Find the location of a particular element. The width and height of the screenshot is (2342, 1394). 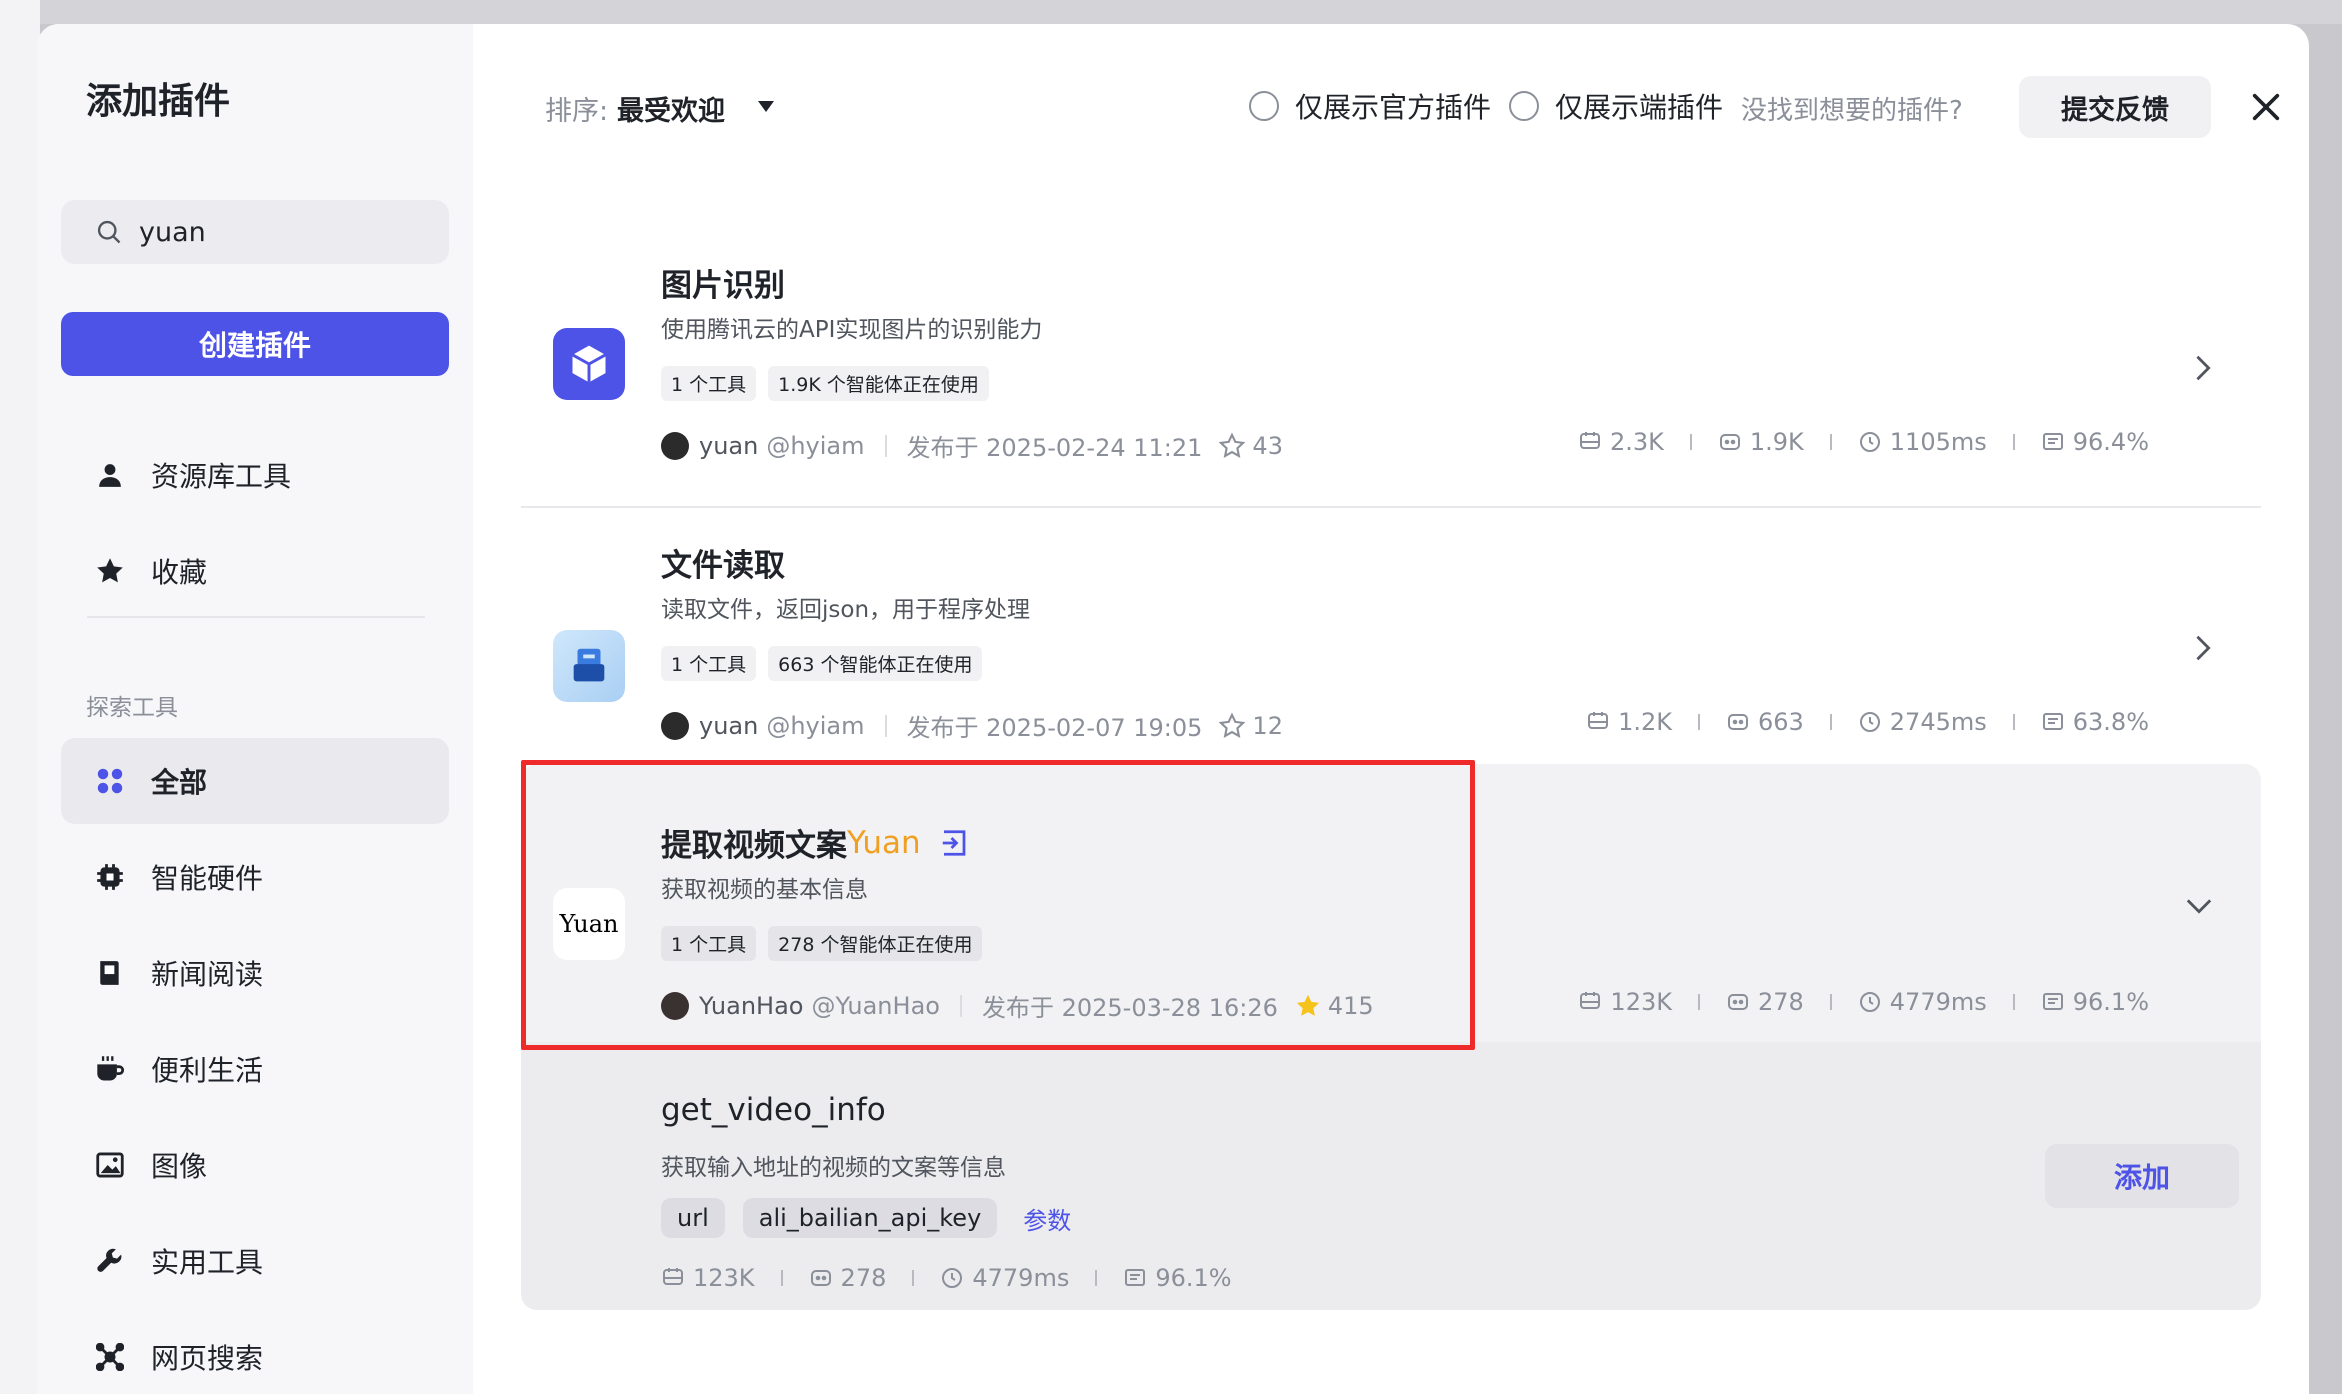

tool-description: 获取输入地址的视频的文案等信息 is located at coordinates (833, 1168).